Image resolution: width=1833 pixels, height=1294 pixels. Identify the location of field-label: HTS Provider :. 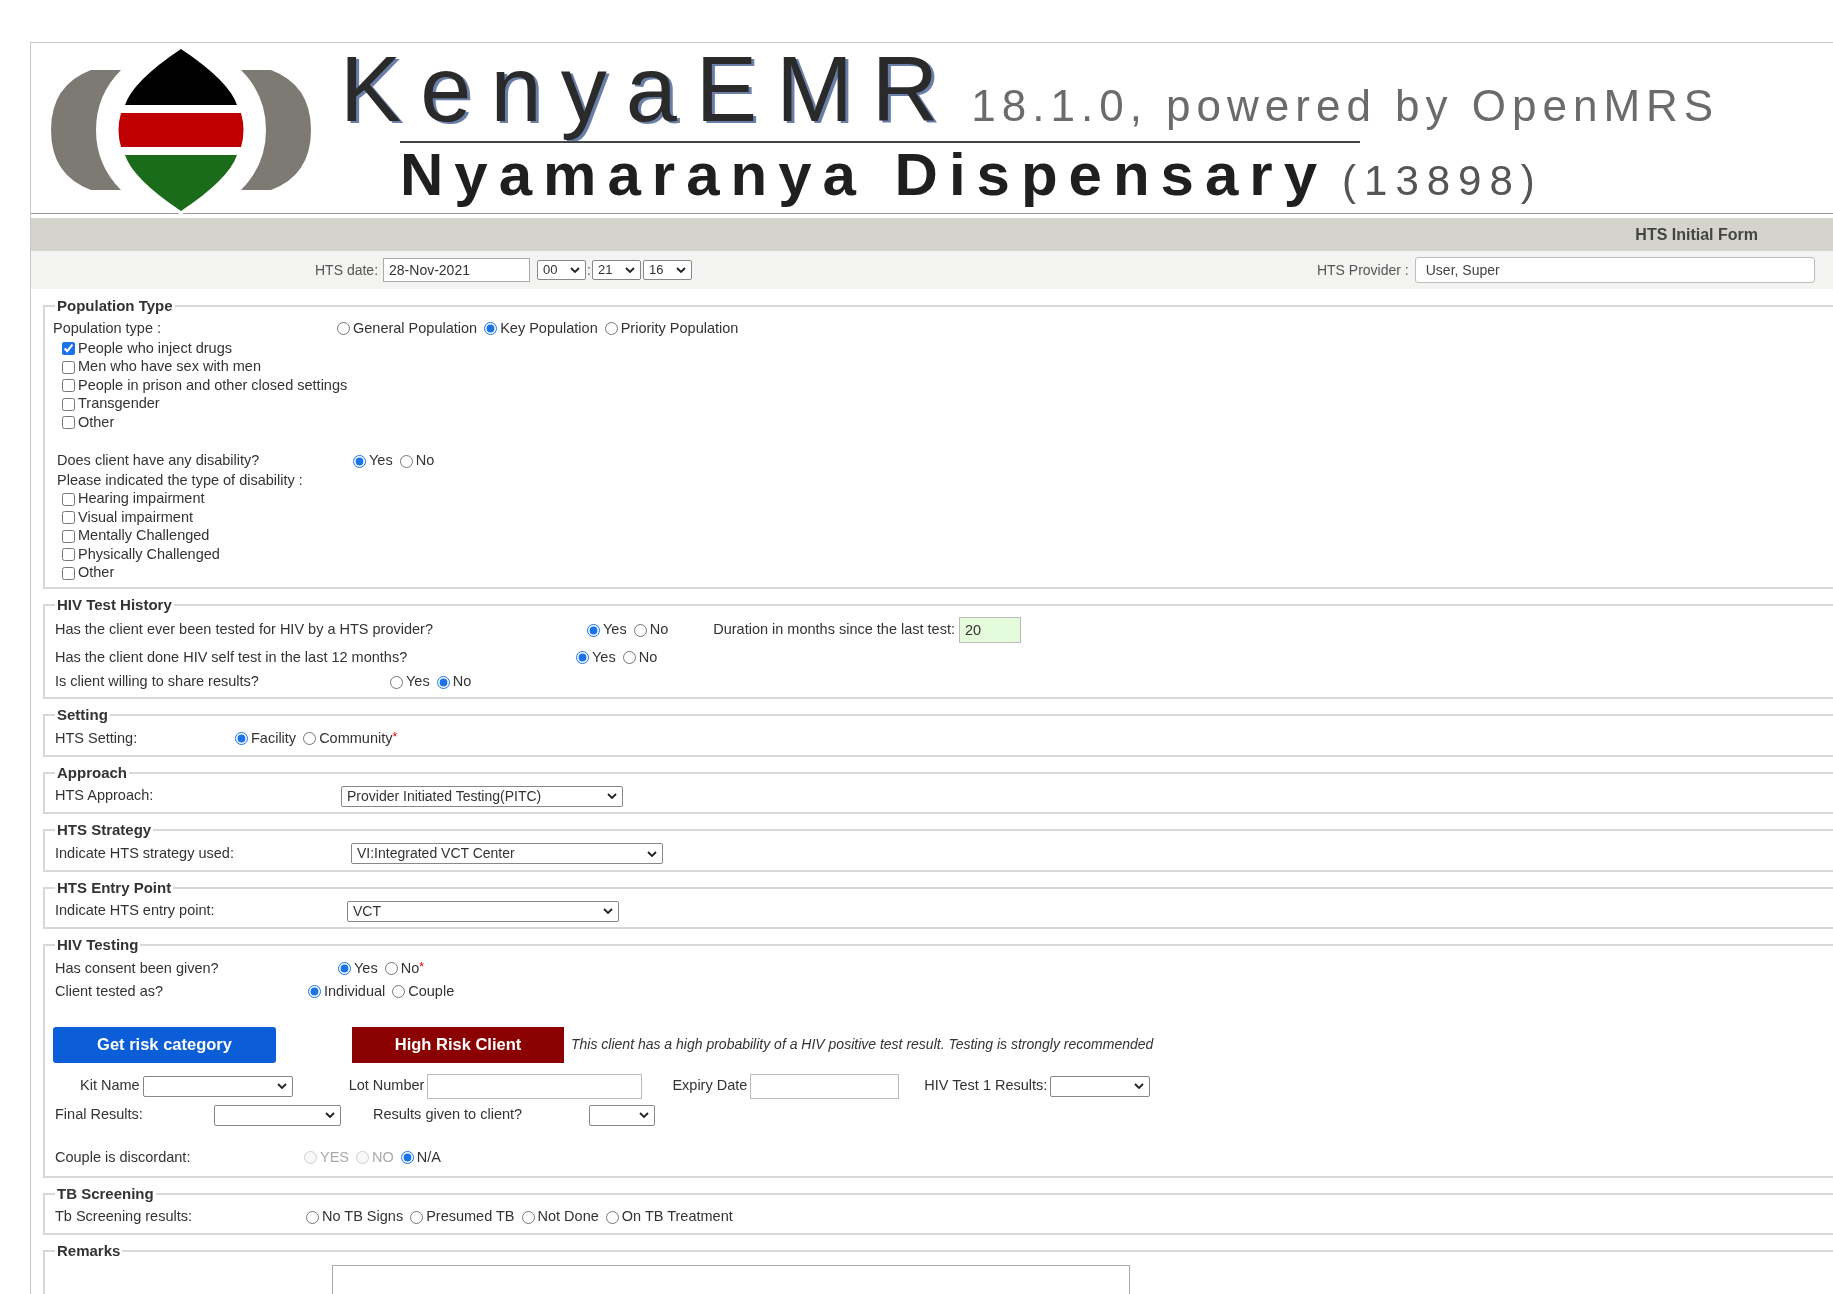
(1362, 270).